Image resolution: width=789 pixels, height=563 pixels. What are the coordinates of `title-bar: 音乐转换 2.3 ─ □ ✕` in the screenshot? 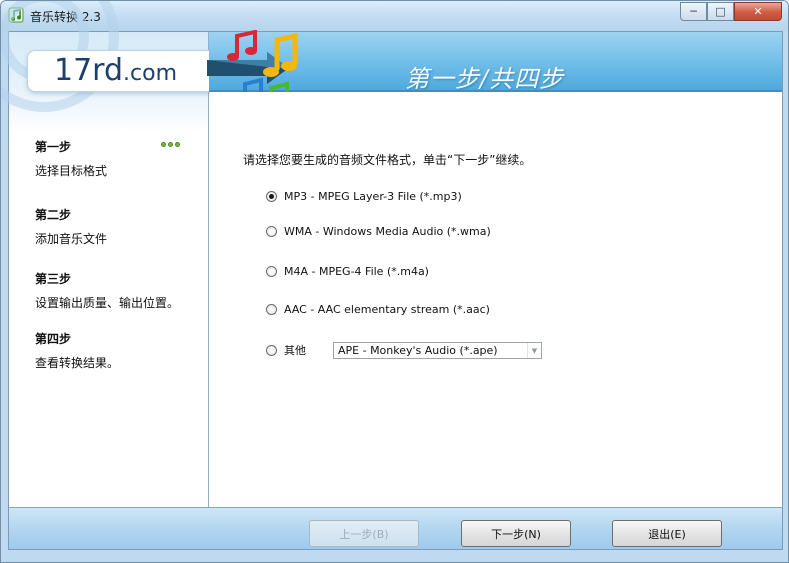 It's located at (394, 16).